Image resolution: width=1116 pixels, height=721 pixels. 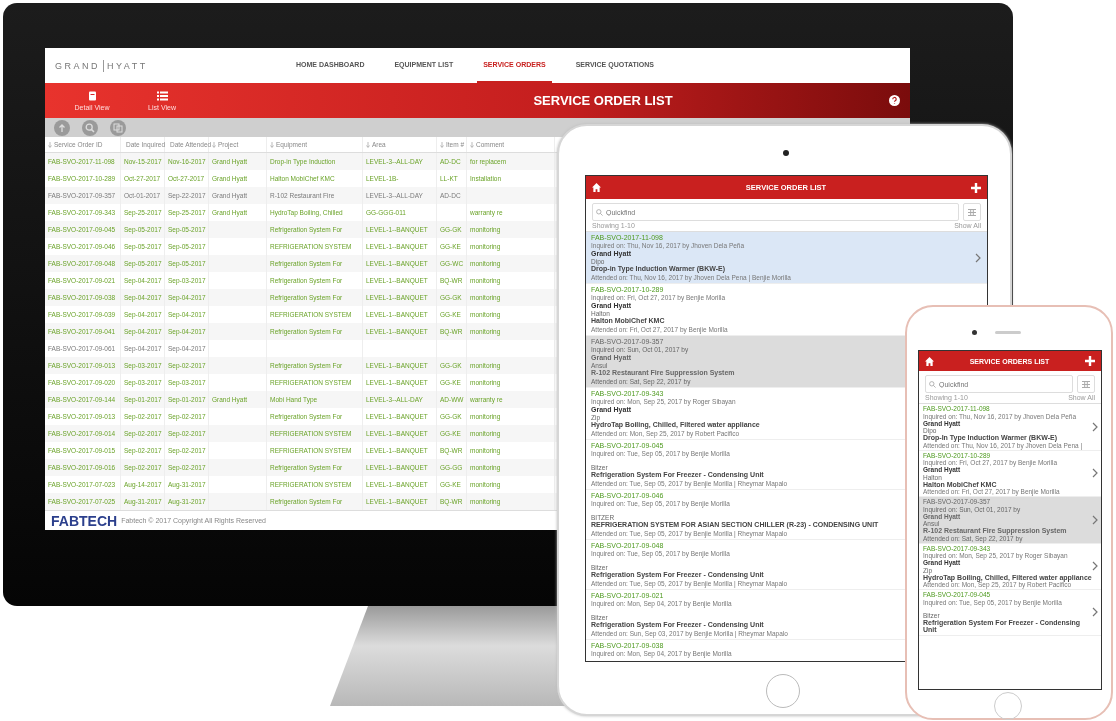 What do you see at coordinates (102, 65) in the screenshot?
I see `logo-text: GRAND HYATT` at bounding box center [102, 65].